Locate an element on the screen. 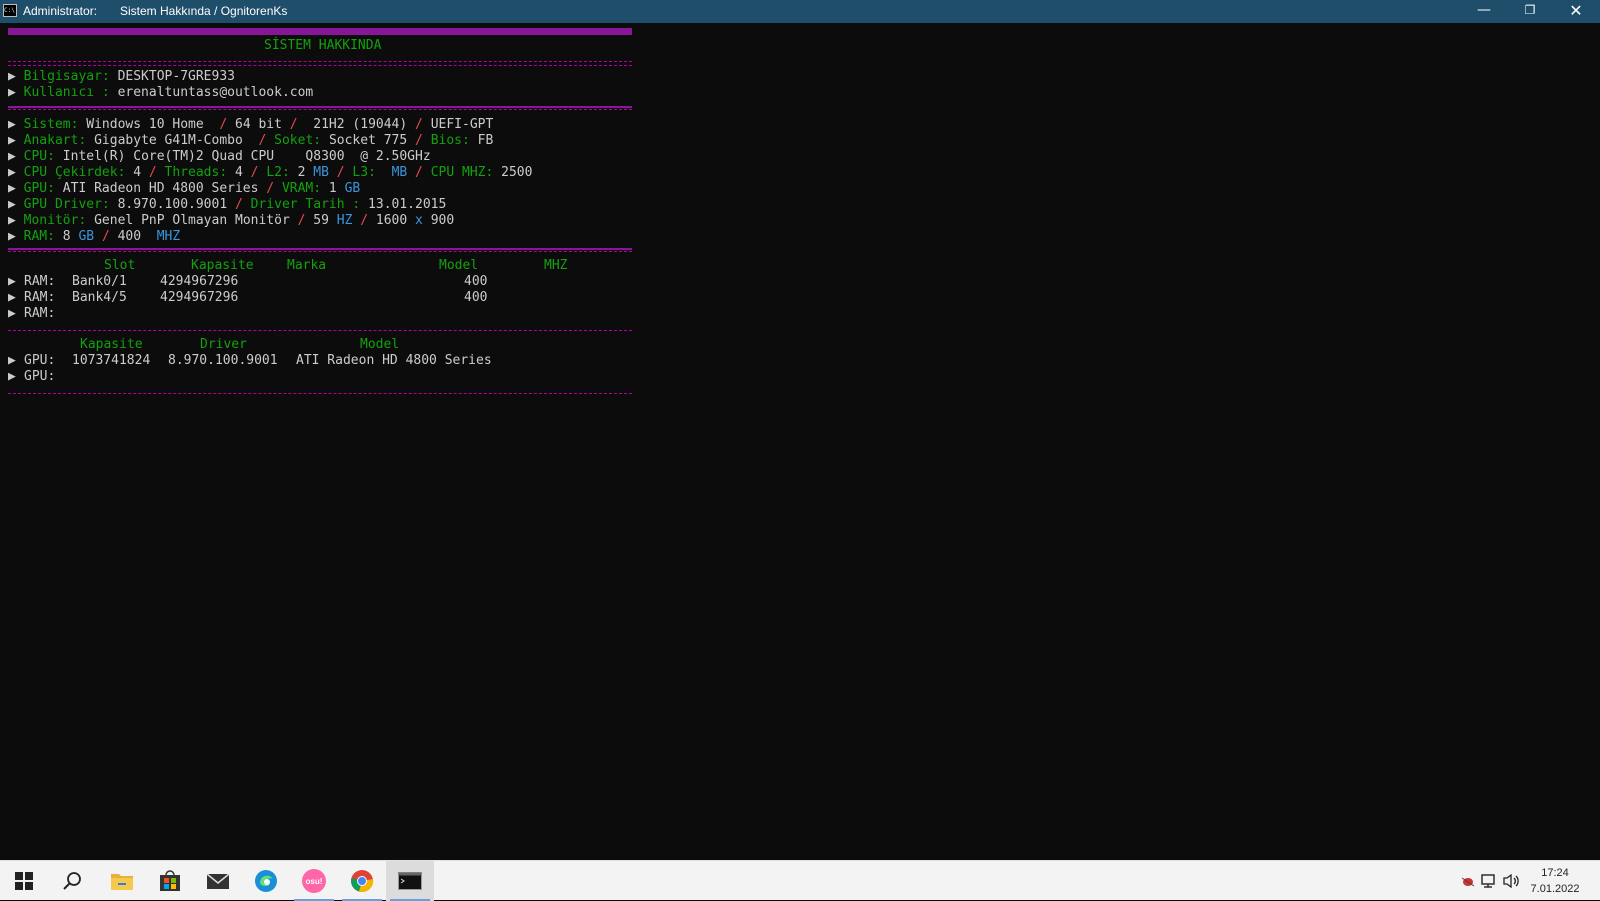 The height and width of the screenshot is (901, 1600). terminal-icon is located at coordinates (410, 881).